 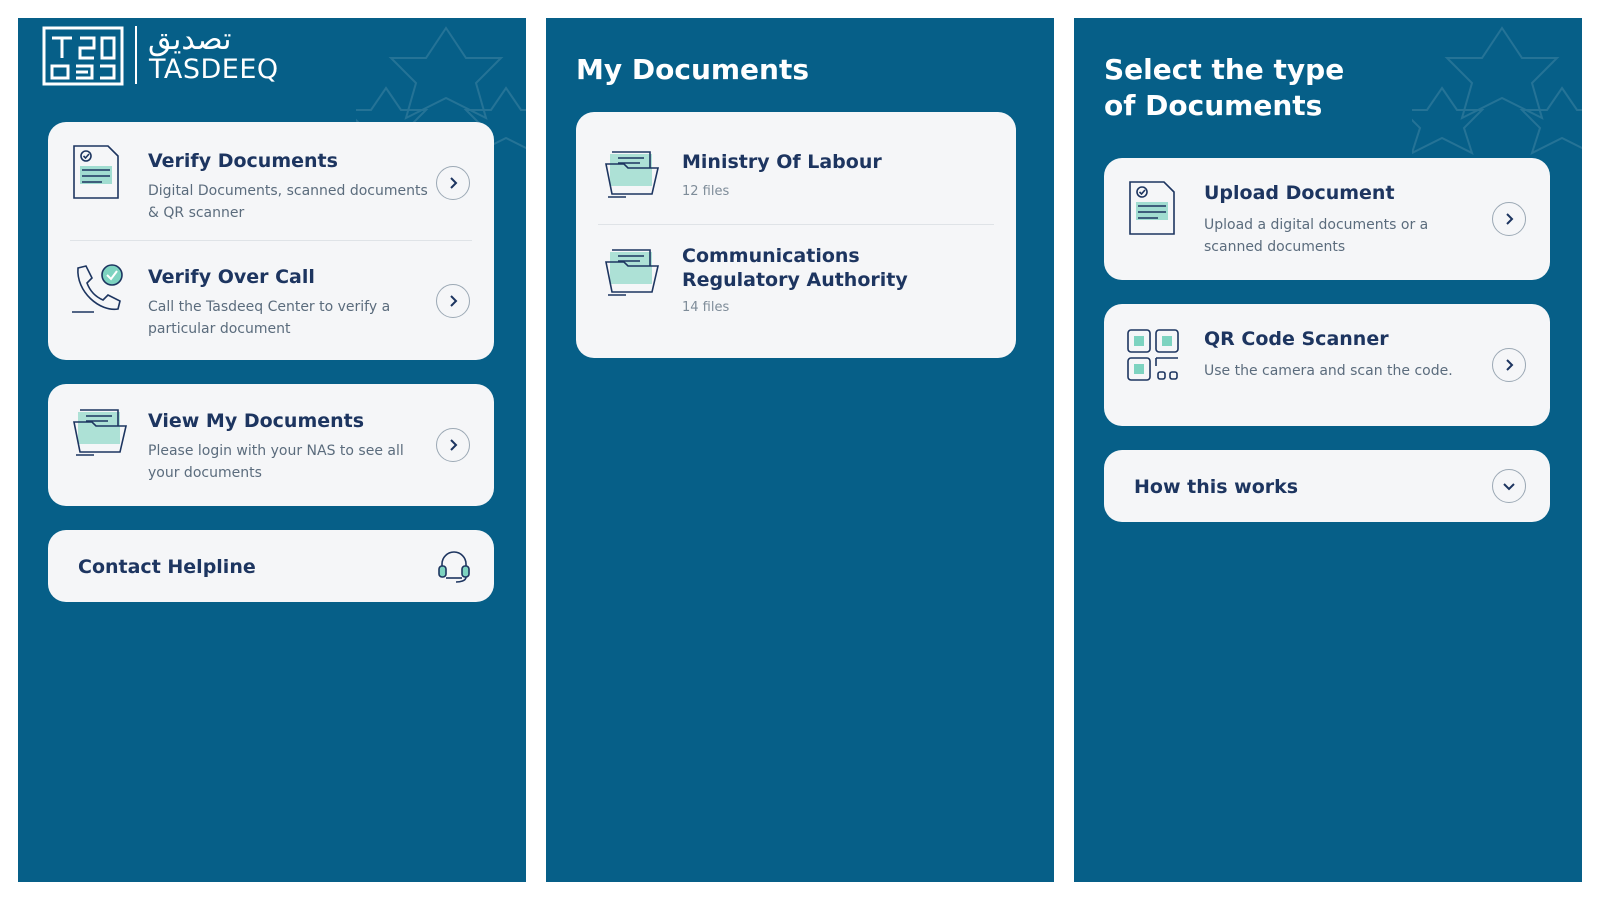 What do you see at coordinates (83, 56) in the screenshot?
I see `tasdeeq-logo-icon` at bounding box center [83, 56].